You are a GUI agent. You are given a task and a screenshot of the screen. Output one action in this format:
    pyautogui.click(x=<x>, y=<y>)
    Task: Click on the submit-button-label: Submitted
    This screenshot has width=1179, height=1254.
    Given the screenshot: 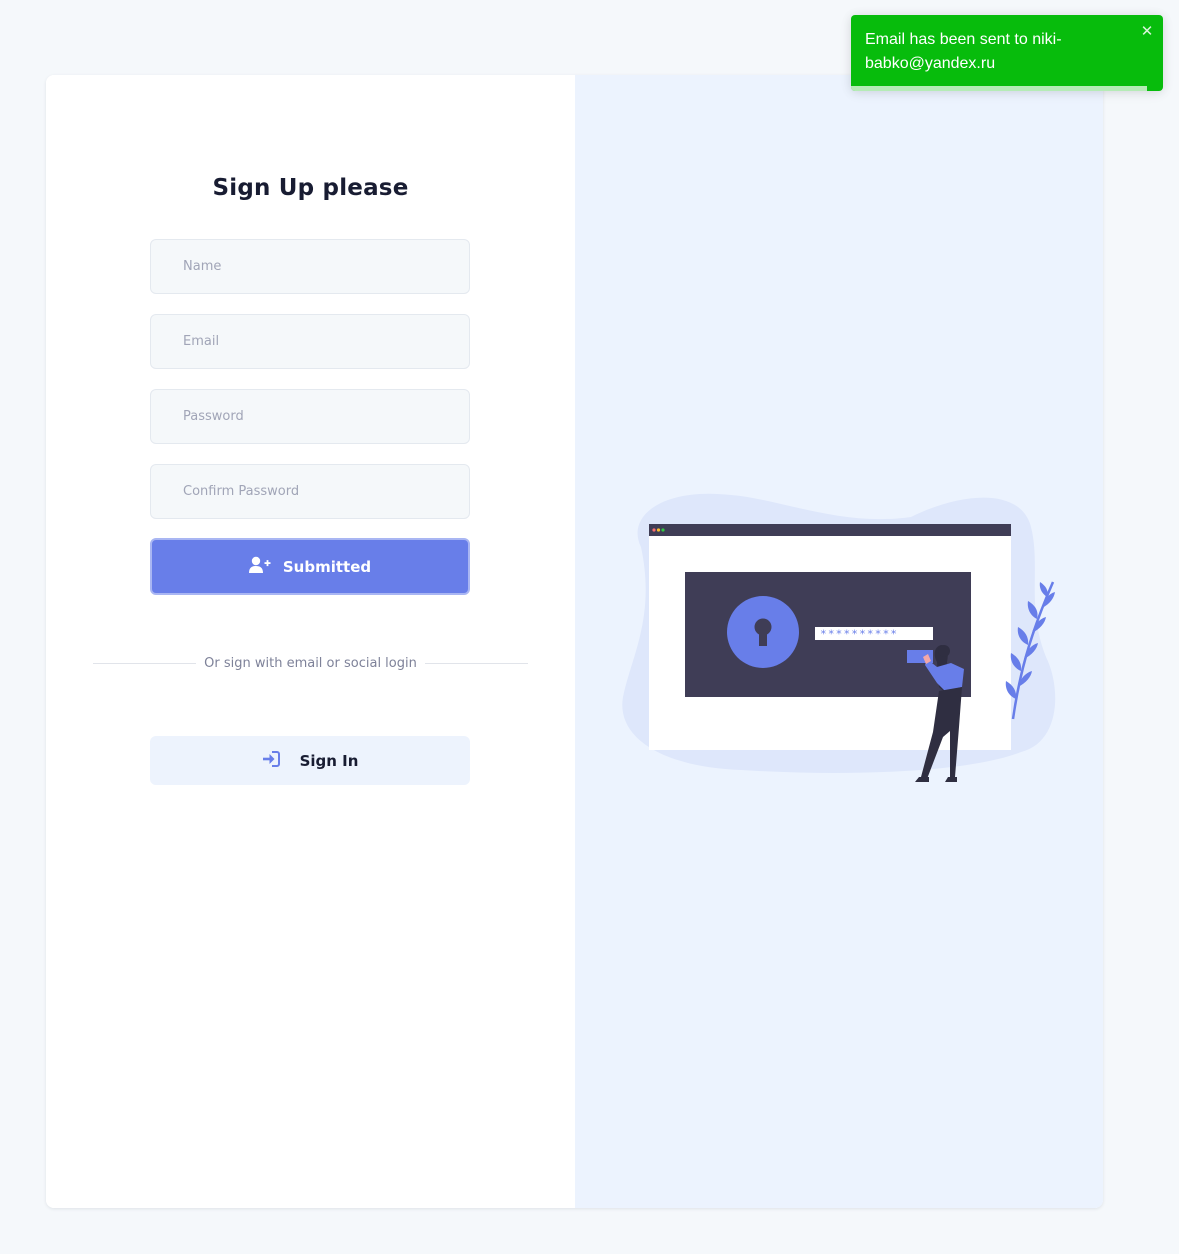 What is the action you would take?
    pyautogui.click(x=327, y=566)
    